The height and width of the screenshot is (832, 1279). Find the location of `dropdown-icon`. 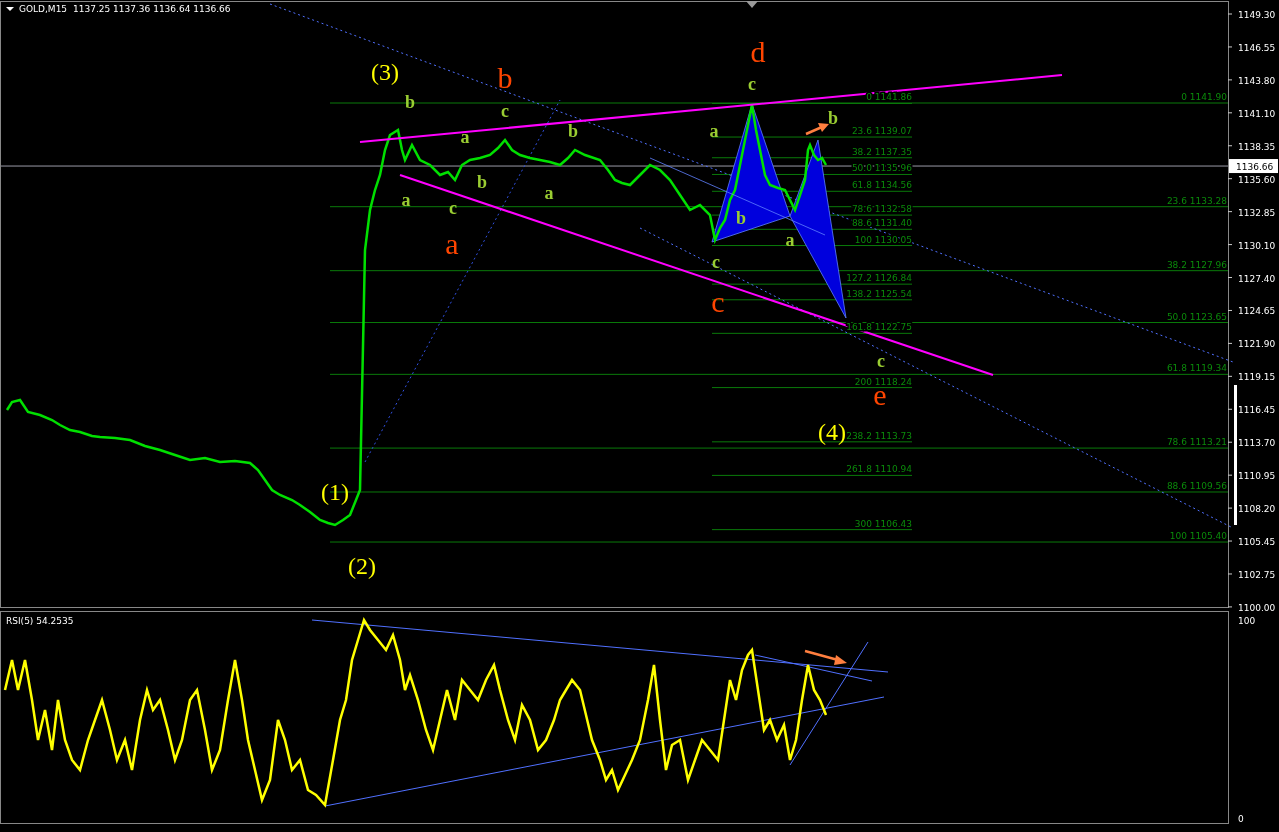

dropdown-icon is located at coordinates (10, 9).